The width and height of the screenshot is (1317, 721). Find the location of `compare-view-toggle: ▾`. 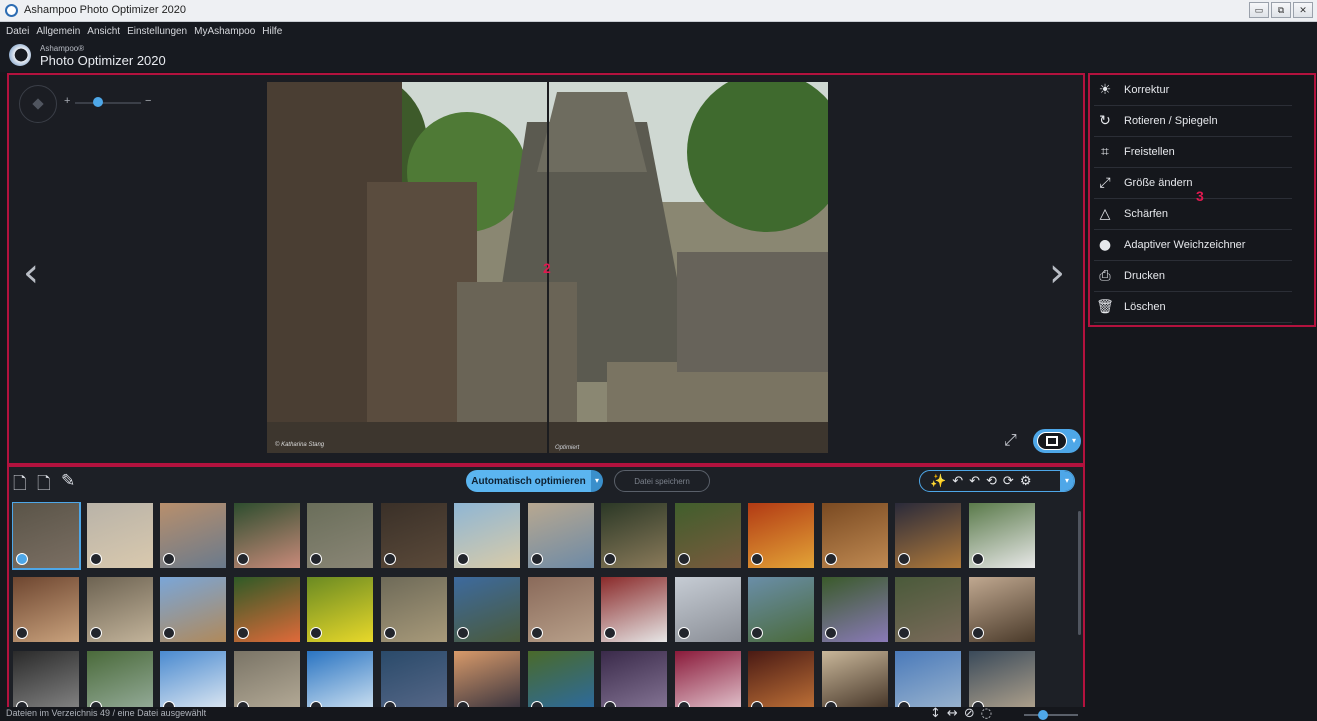

compare-view-toggle: ▾ is located at coordinates (1057, 441).